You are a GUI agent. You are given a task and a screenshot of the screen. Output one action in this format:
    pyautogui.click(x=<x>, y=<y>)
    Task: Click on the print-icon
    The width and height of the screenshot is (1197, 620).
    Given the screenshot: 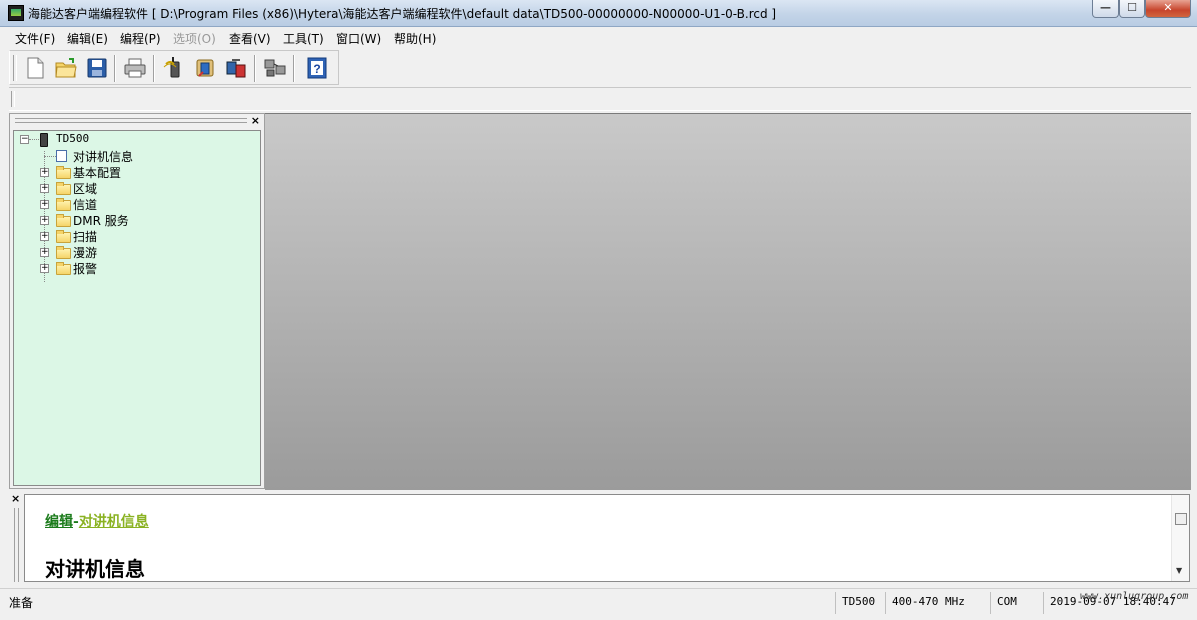 What is the action you would take?
    pyautogui.click(x=135, y=68)
    